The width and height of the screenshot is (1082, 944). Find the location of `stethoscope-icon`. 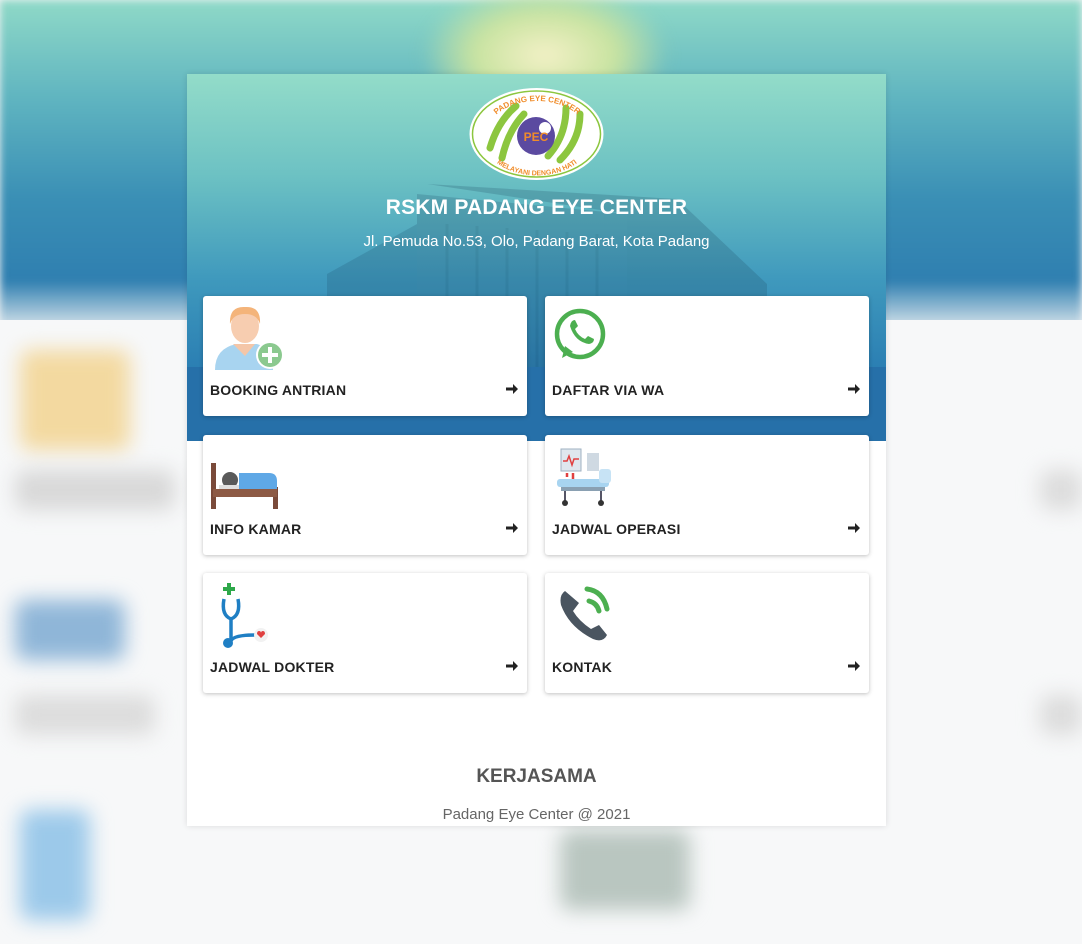

stethoscope-icon is located at coordinates (244, 615).